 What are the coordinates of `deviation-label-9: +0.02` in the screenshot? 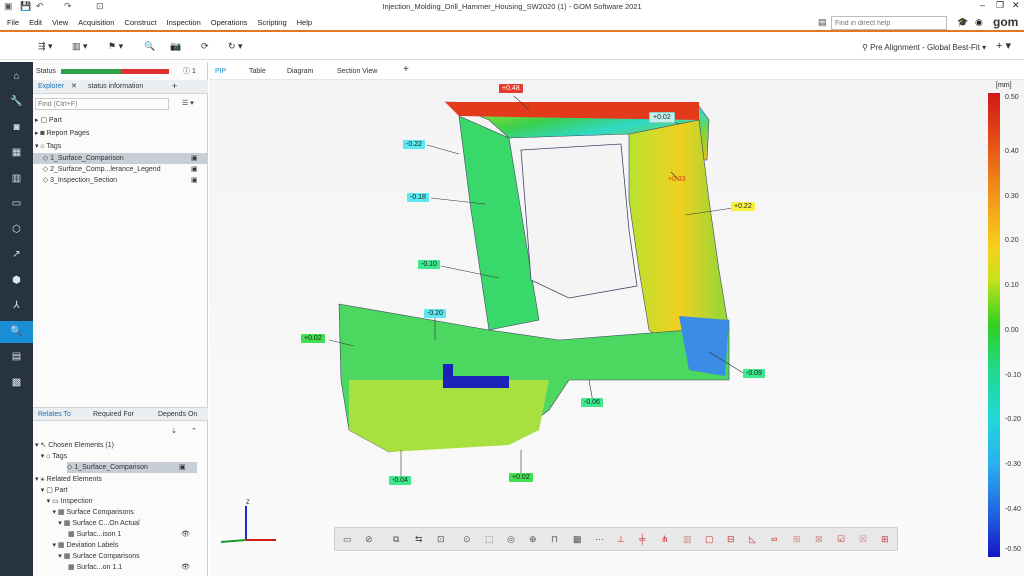 It's located at (313, 338).